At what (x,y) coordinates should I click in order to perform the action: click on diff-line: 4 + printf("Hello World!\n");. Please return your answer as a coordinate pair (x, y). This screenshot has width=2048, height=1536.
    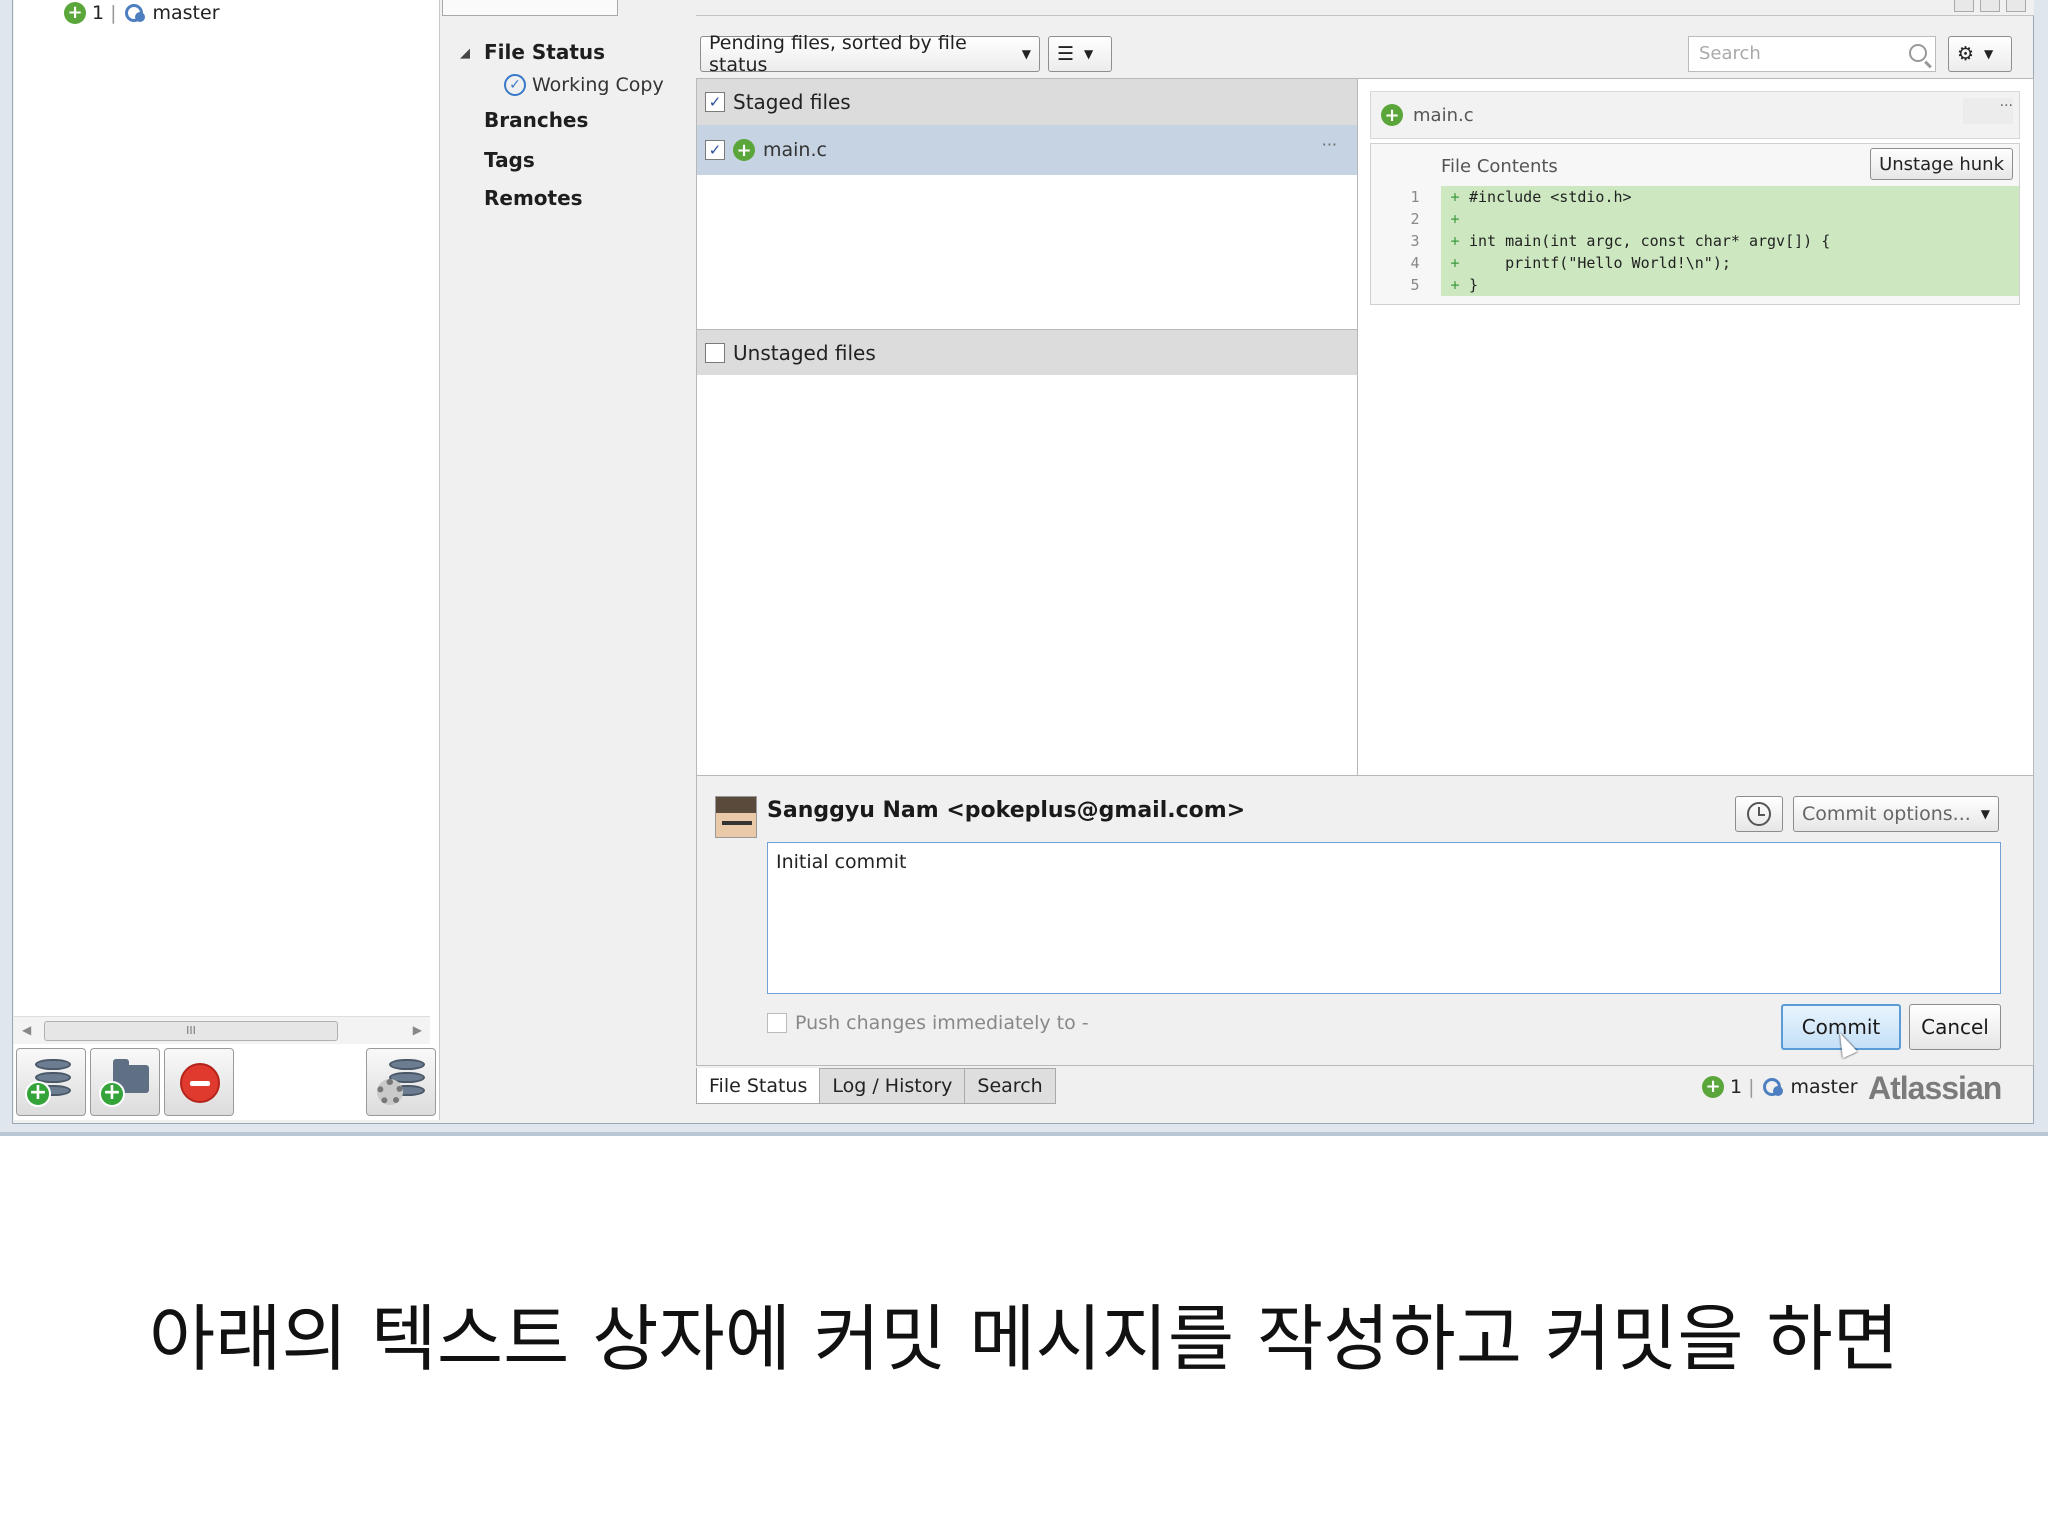
    Looking at the image, I should click on (1695, 263).